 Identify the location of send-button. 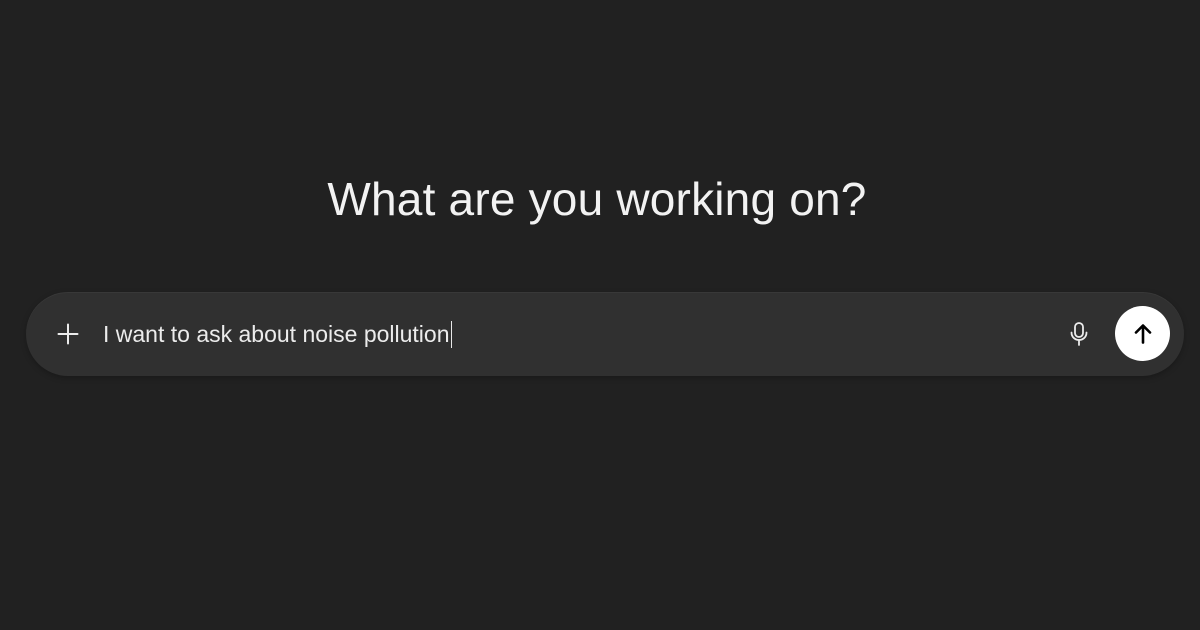
(1142, 333).